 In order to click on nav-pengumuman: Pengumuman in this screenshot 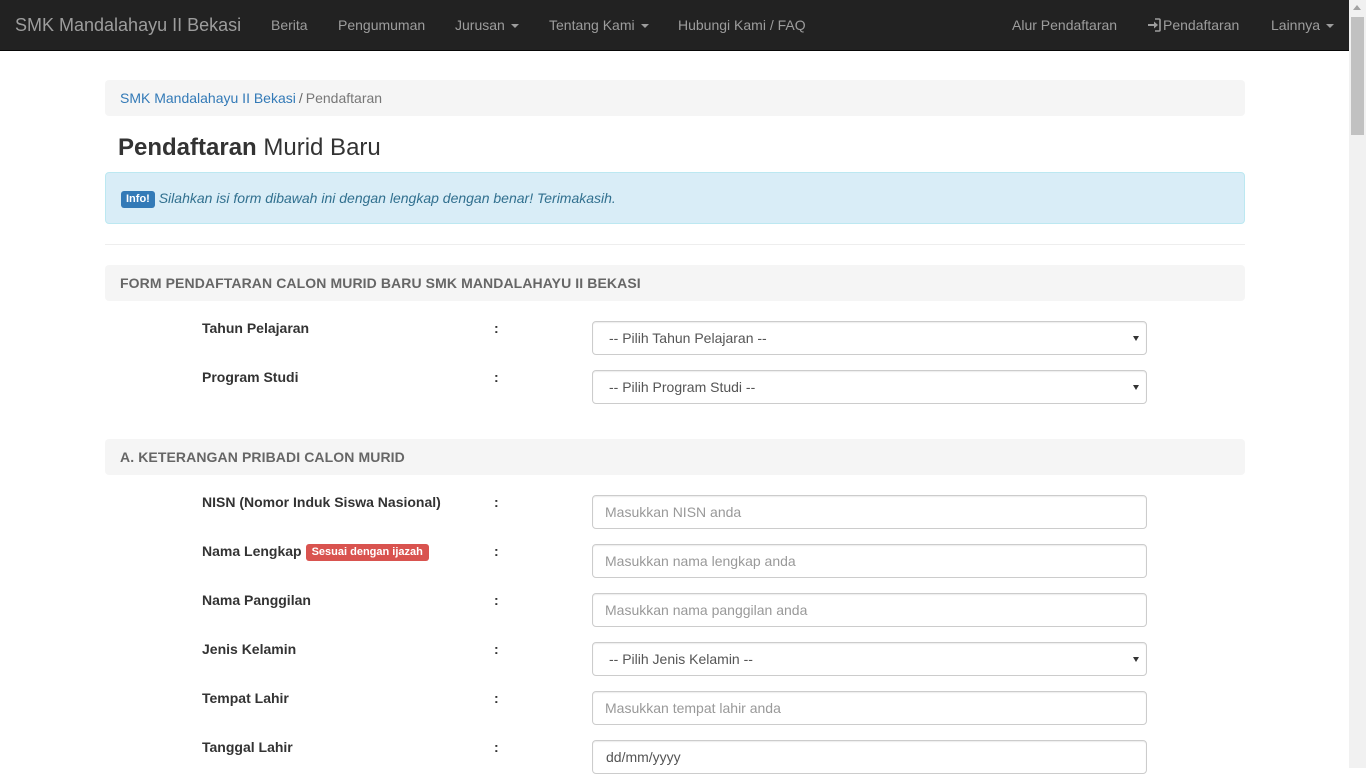, I will do `click(381, 25)`.